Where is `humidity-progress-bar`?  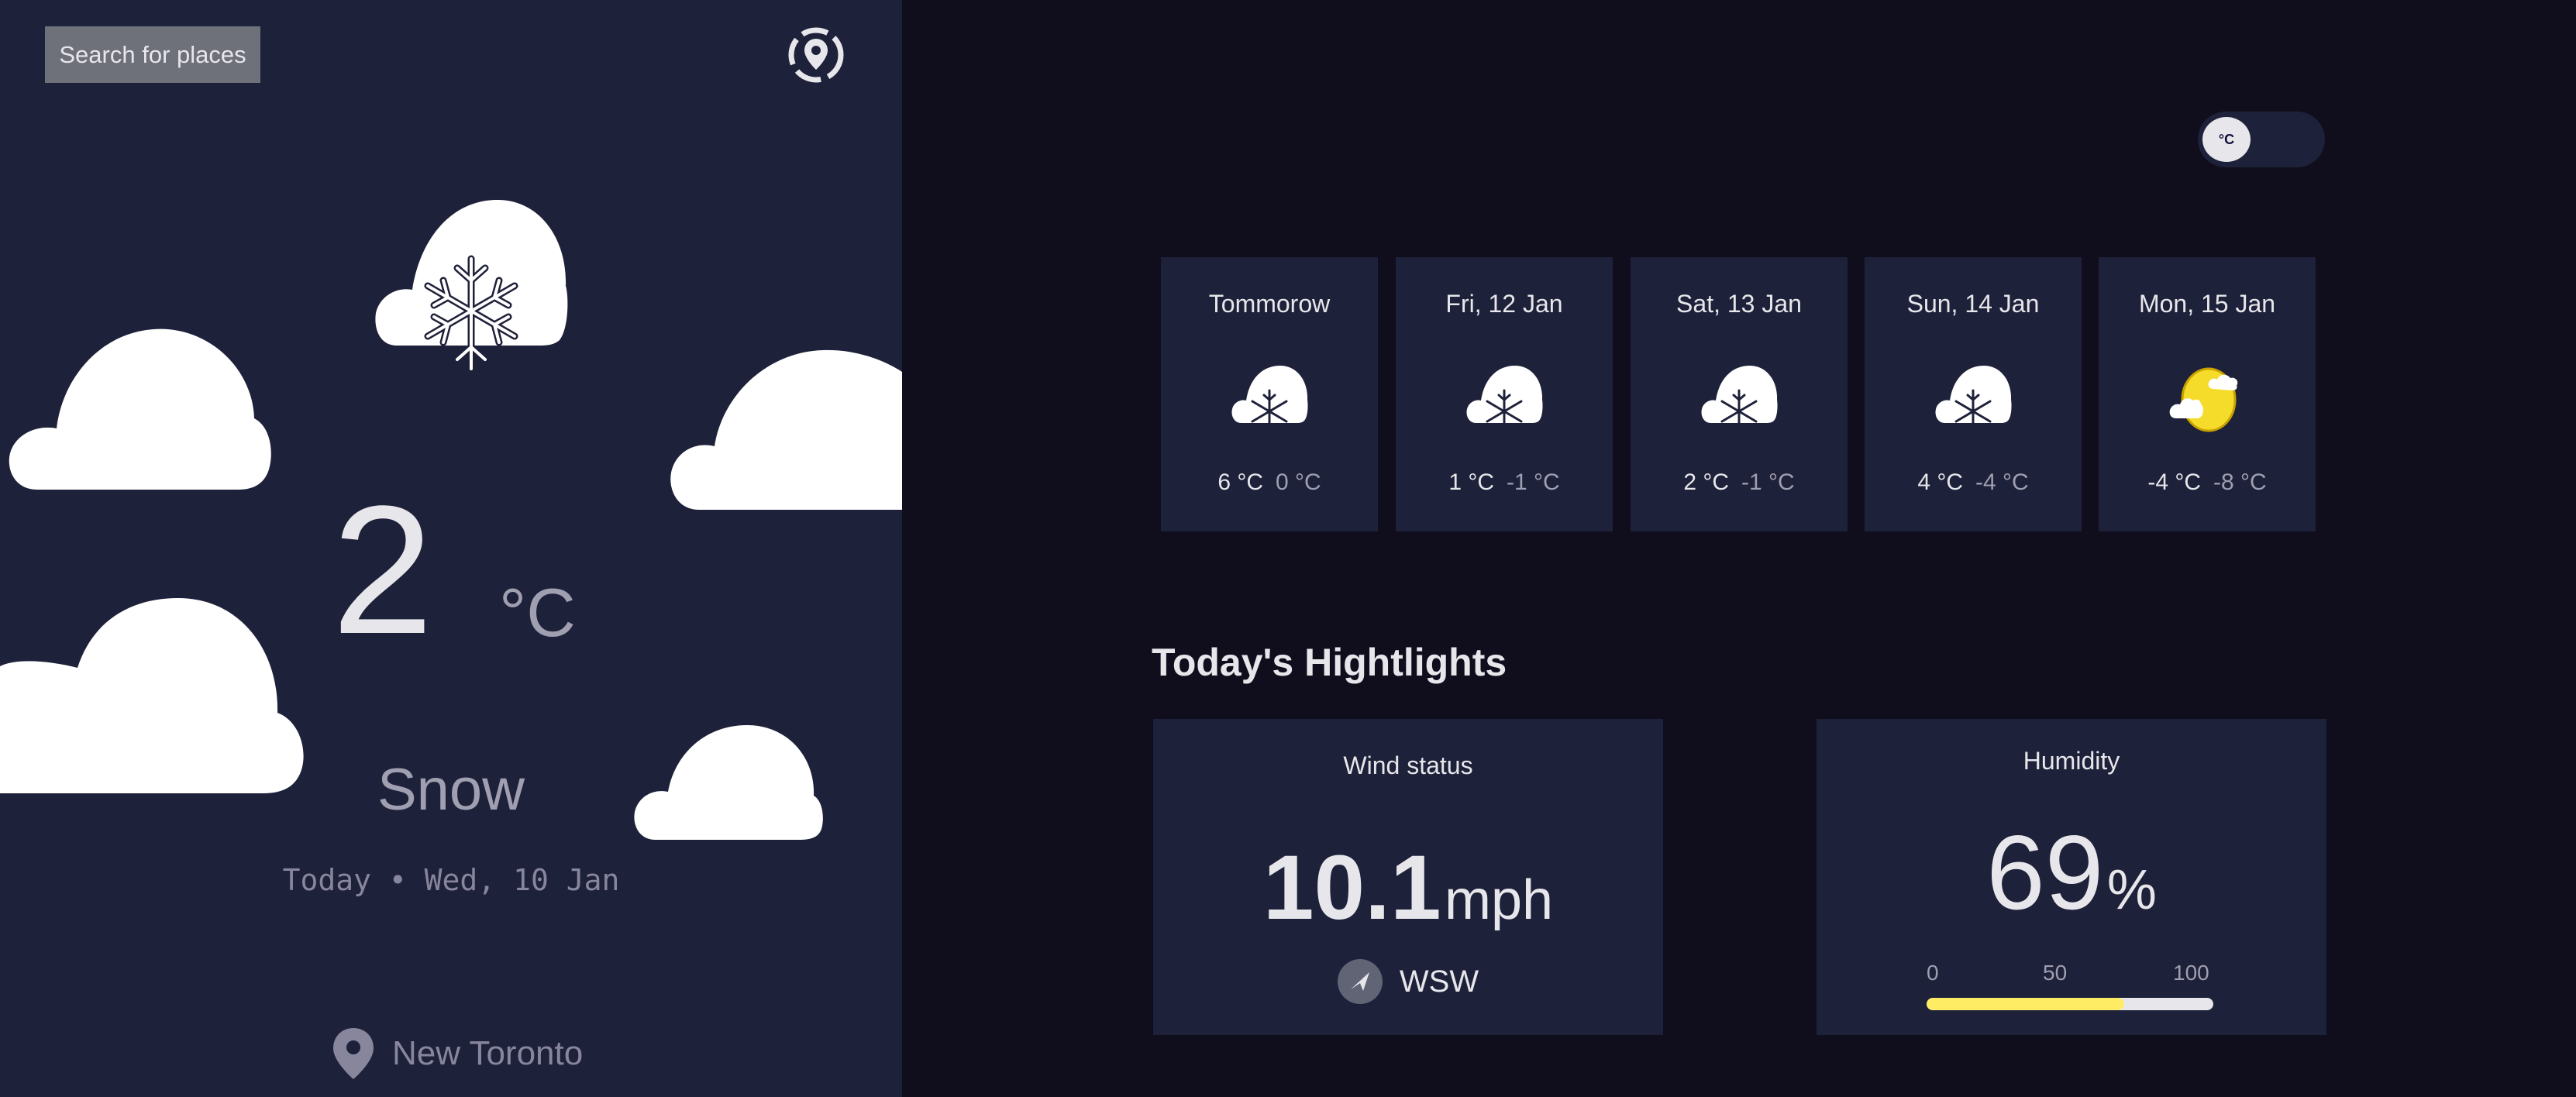 humidity-progress-bar is located at coordinates (2070, 1004).